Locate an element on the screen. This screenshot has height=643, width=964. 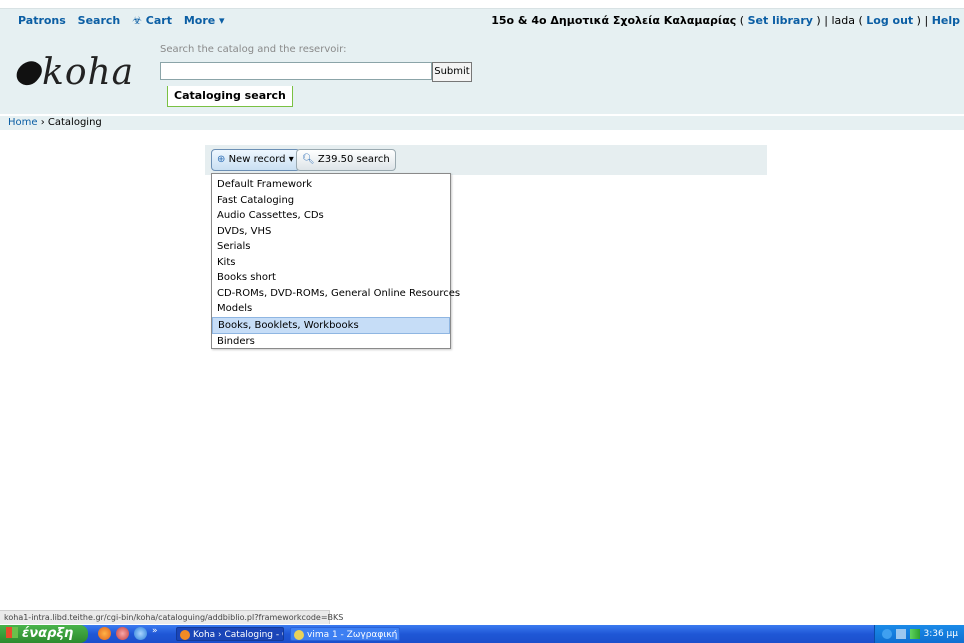
network-icon is located at coordinates (901, 634).